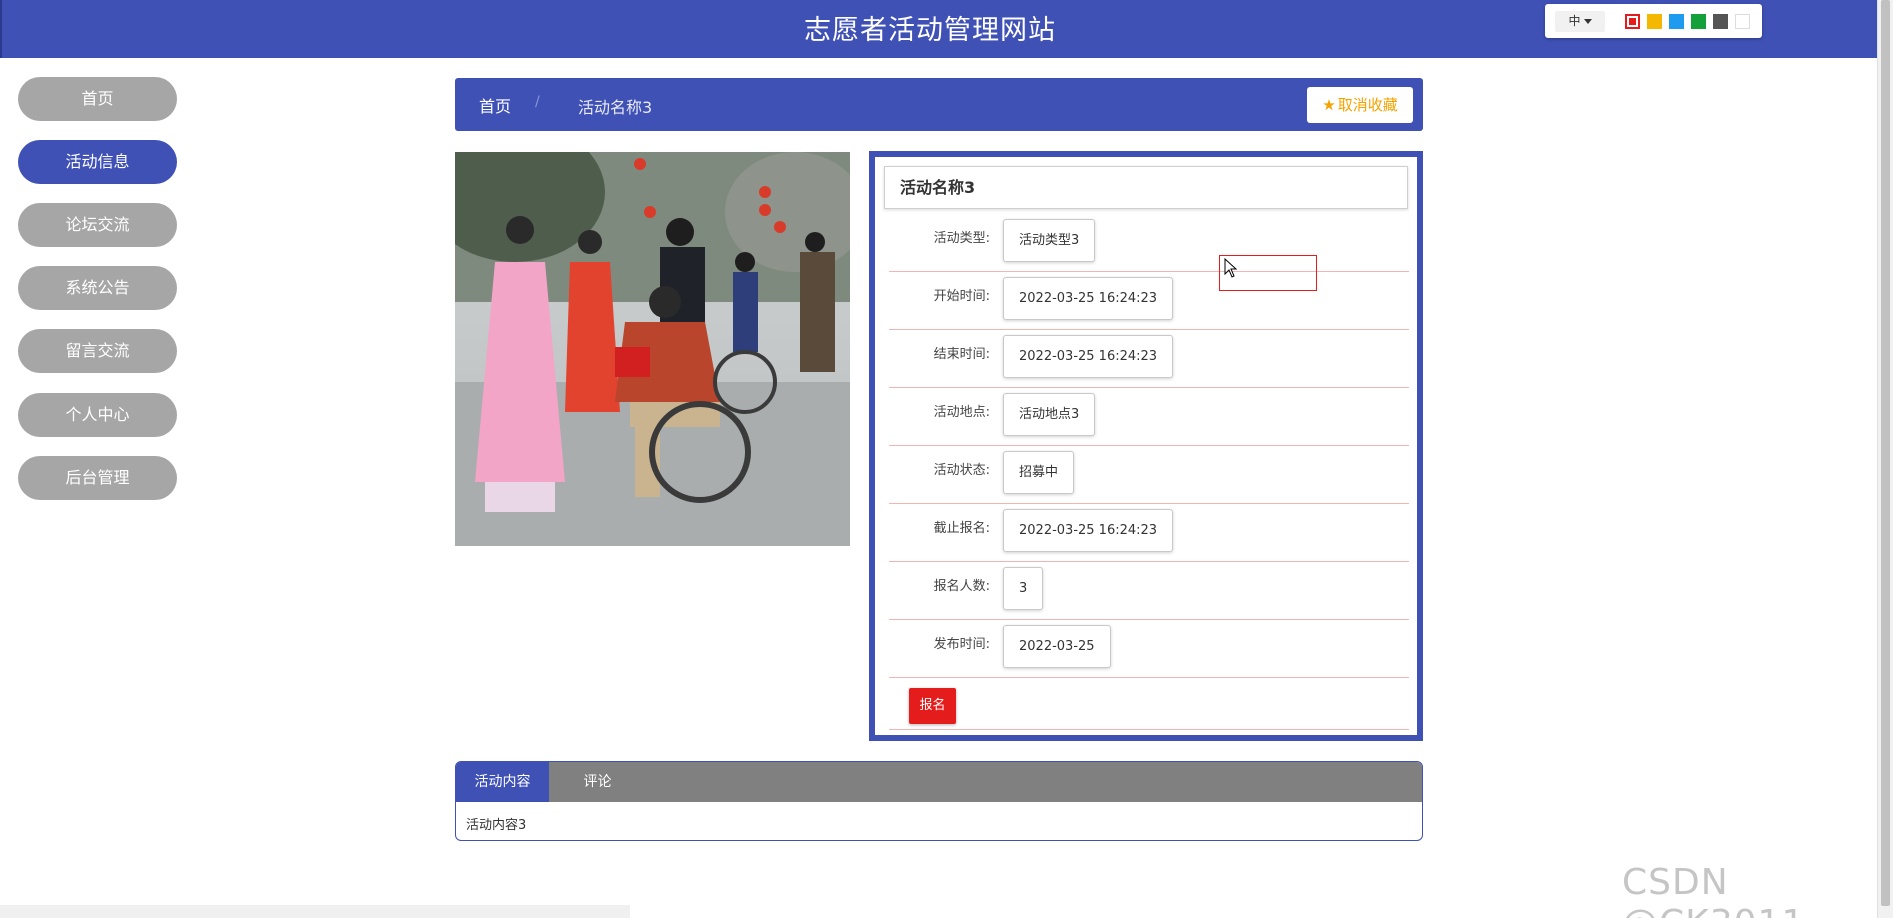 This screenshot has height=918, width=1893. What do you see at coordinates (961, 296) in the screenshot?
I see `detail-label: 开始时间:` at bounding box center [961, 296].